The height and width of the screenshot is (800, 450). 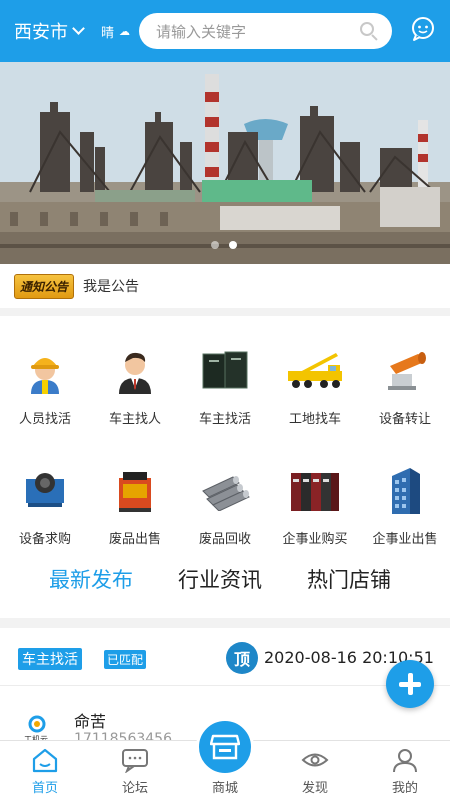 What do you see at coordinates (44, 539) in the screenshot?
I see `grid-label: 设备求购` at bounding box center [44, 539].